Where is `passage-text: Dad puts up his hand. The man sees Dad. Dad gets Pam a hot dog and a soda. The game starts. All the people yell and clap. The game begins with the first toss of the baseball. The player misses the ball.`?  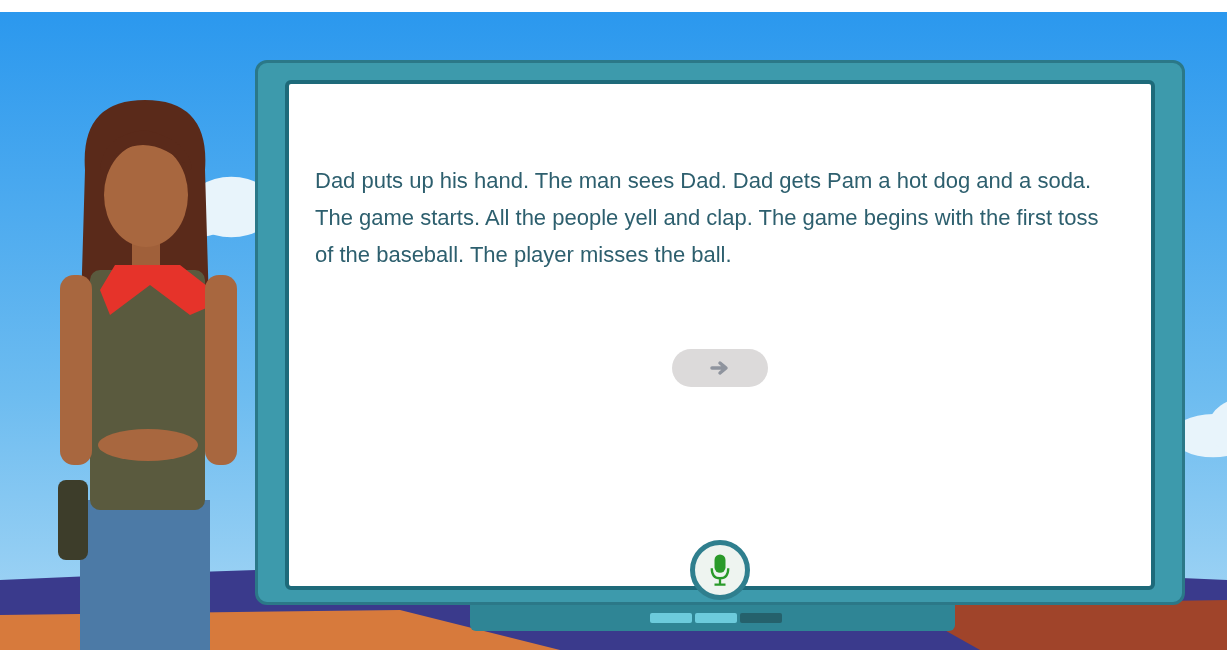
passage-text: Dad puts up his hand. The man sees Dad. Dad gets Pam a hot dog and a soda. The game starts. All the people yell and clap. The game begins with the first toss of the baseball. The player misses the ball. is located at coordinates (707, 218).